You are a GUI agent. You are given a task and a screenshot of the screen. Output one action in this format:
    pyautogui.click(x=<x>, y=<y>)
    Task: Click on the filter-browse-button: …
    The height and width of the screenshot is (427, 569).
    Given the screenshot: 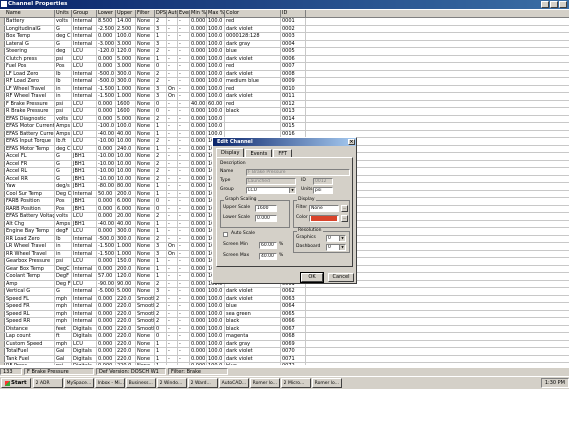 What is the action you would take?
    pyautogui.click(x=344, y=208)
    